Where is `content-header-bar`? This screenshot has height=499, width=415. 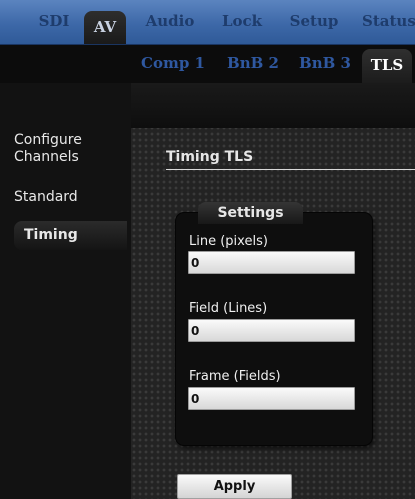 content-header-bar is located at coordinates (273, 105).